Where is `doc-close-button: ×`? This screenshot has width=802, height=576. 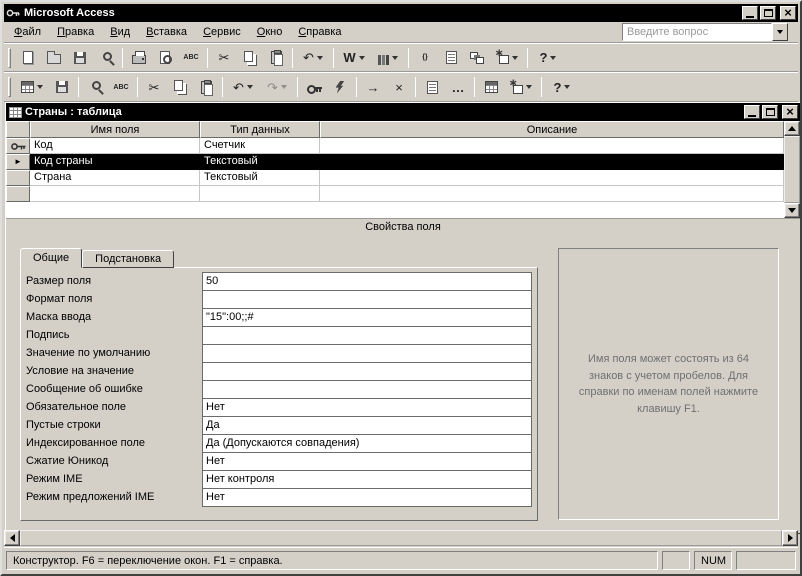
doc-close-button: × is located at coordinates (790, 112).